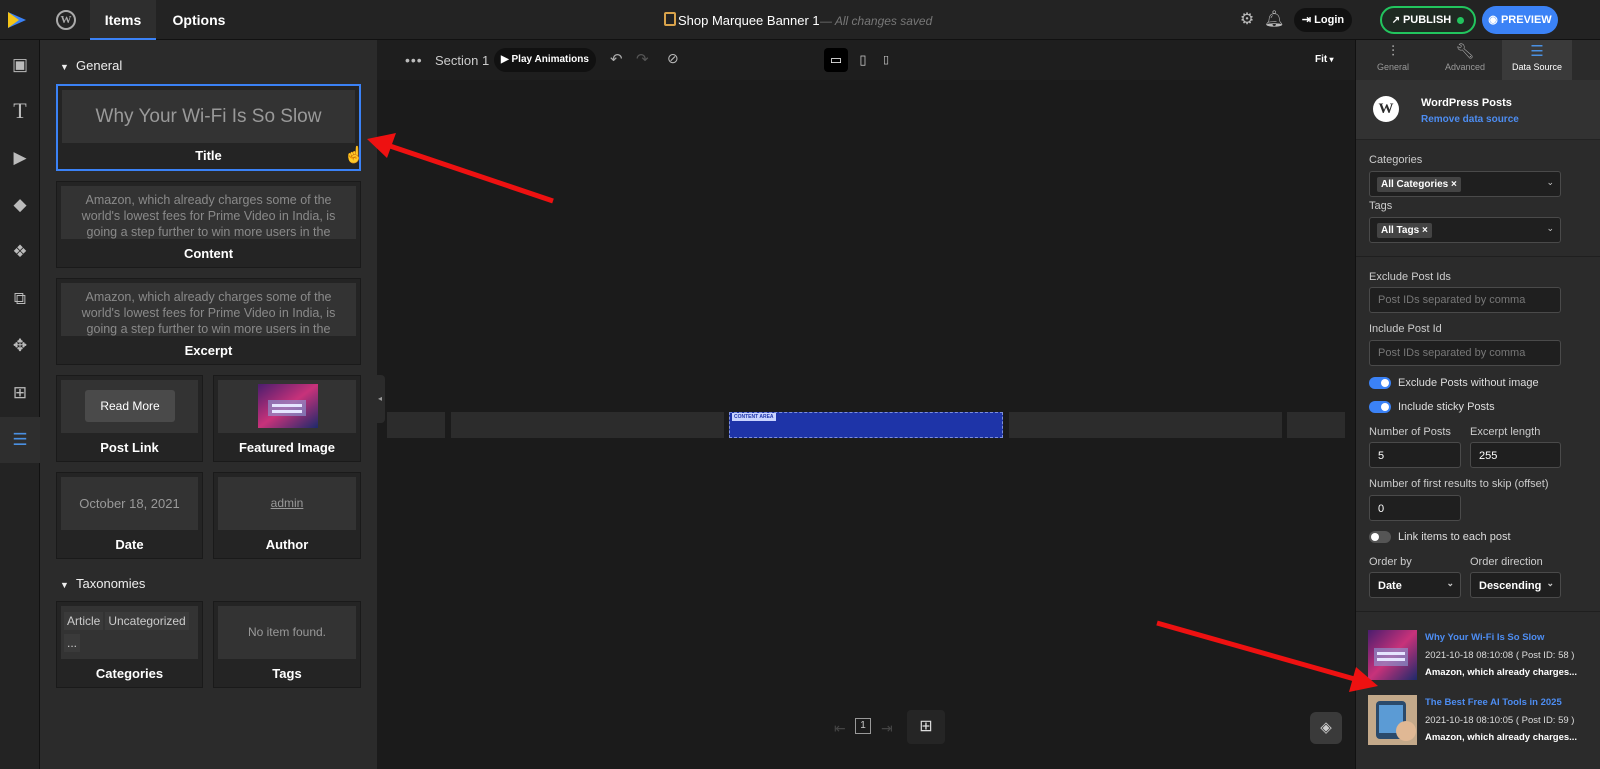  Describe the element at coordinates (1393, 67) in the screenshot. I see `tab-general-label: General` at that location.